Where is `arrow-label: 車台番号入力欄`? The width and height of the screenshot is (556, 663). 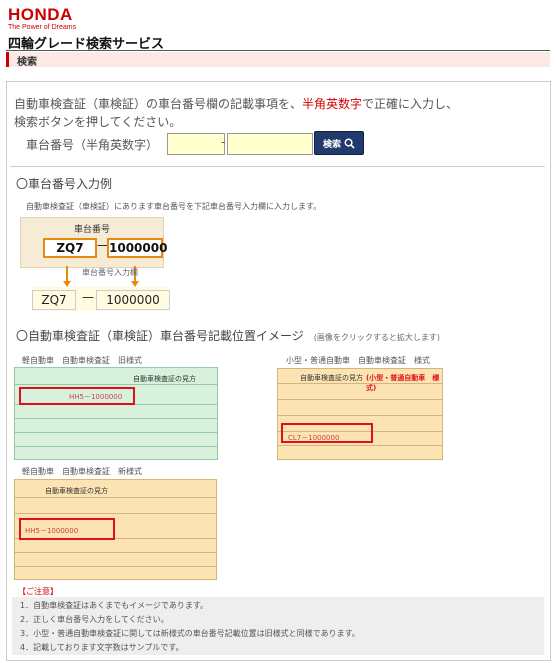
arrow-label: 車台番号入力欄 is located at coordinates (110, 272).